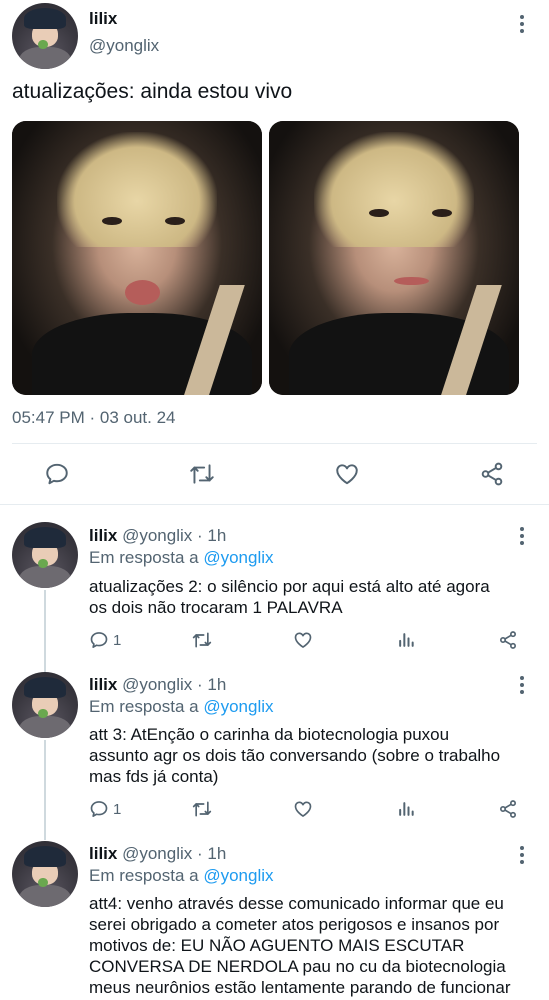  I want to click on reply-line: mas fds já conta), so click(154, 776).